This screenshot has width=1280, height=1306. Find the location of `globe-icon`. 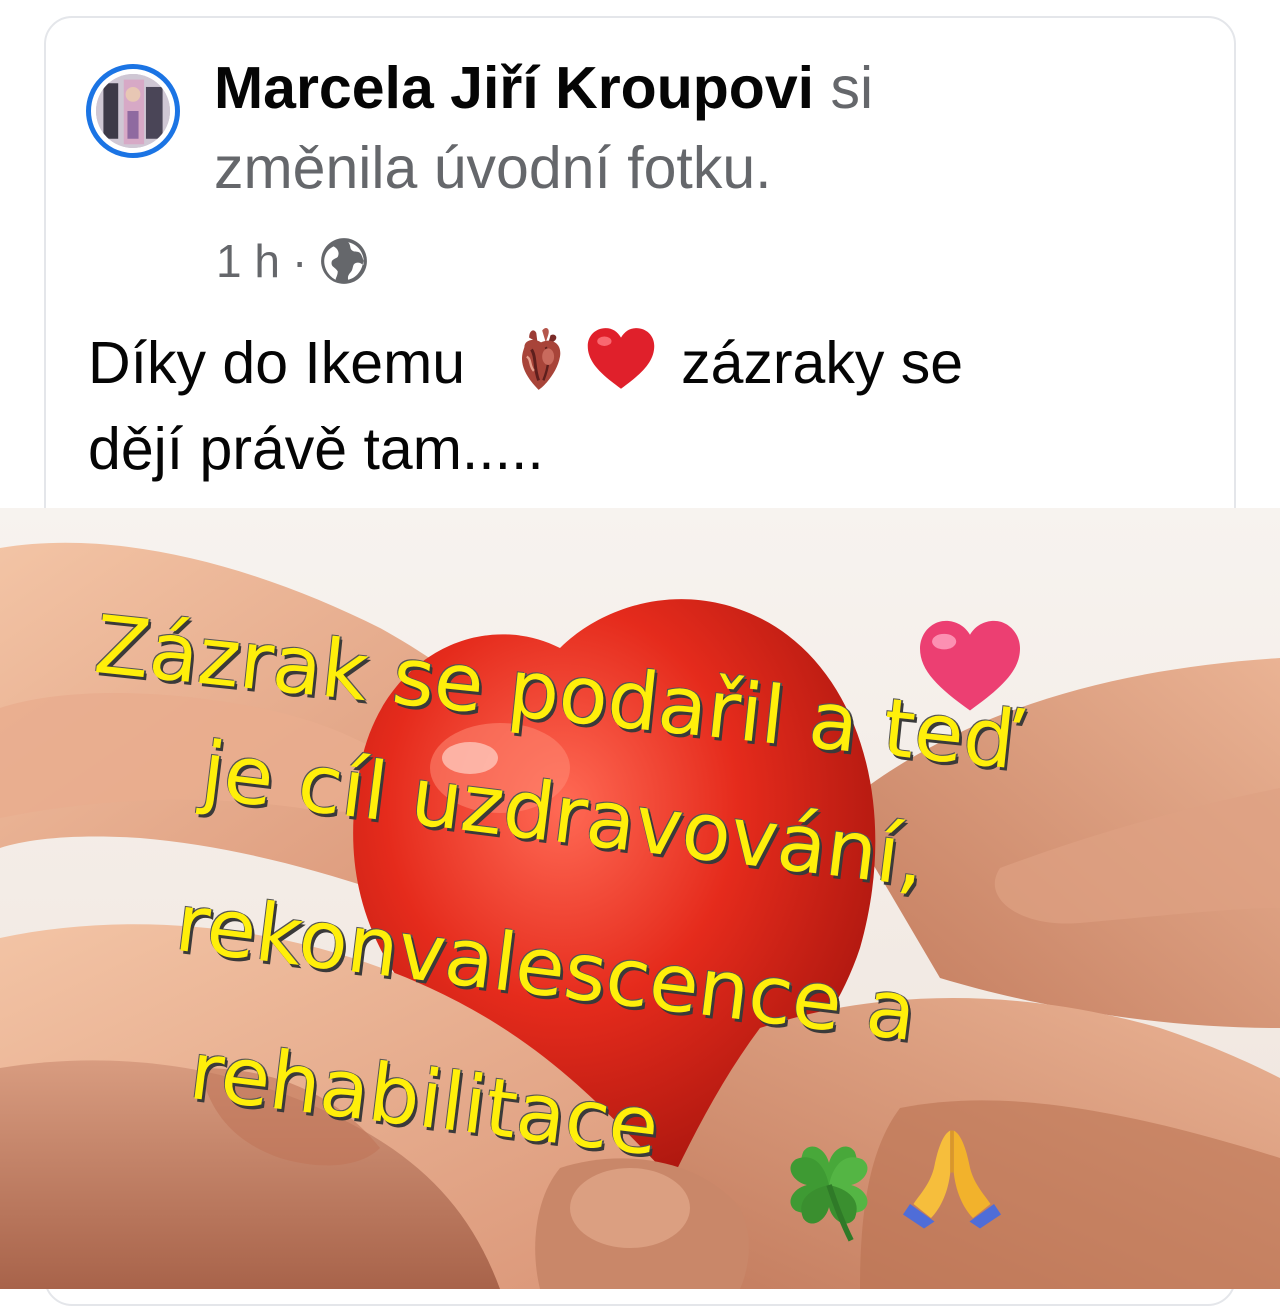

globe-icon is located at coordinates (344, 261).